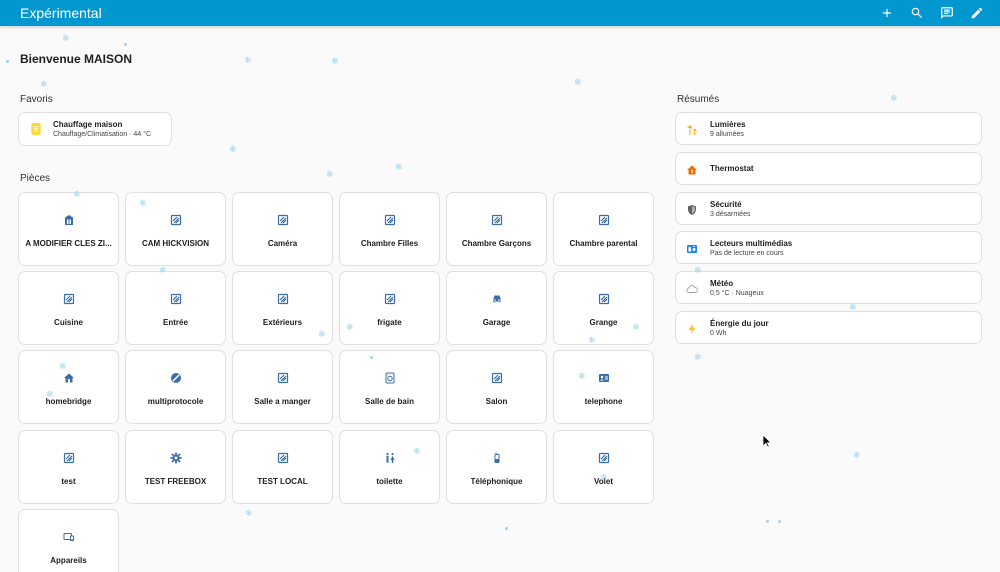 The image size is (1000, 572). I want to click on room-label: Téléphonique, so click(496, 481).